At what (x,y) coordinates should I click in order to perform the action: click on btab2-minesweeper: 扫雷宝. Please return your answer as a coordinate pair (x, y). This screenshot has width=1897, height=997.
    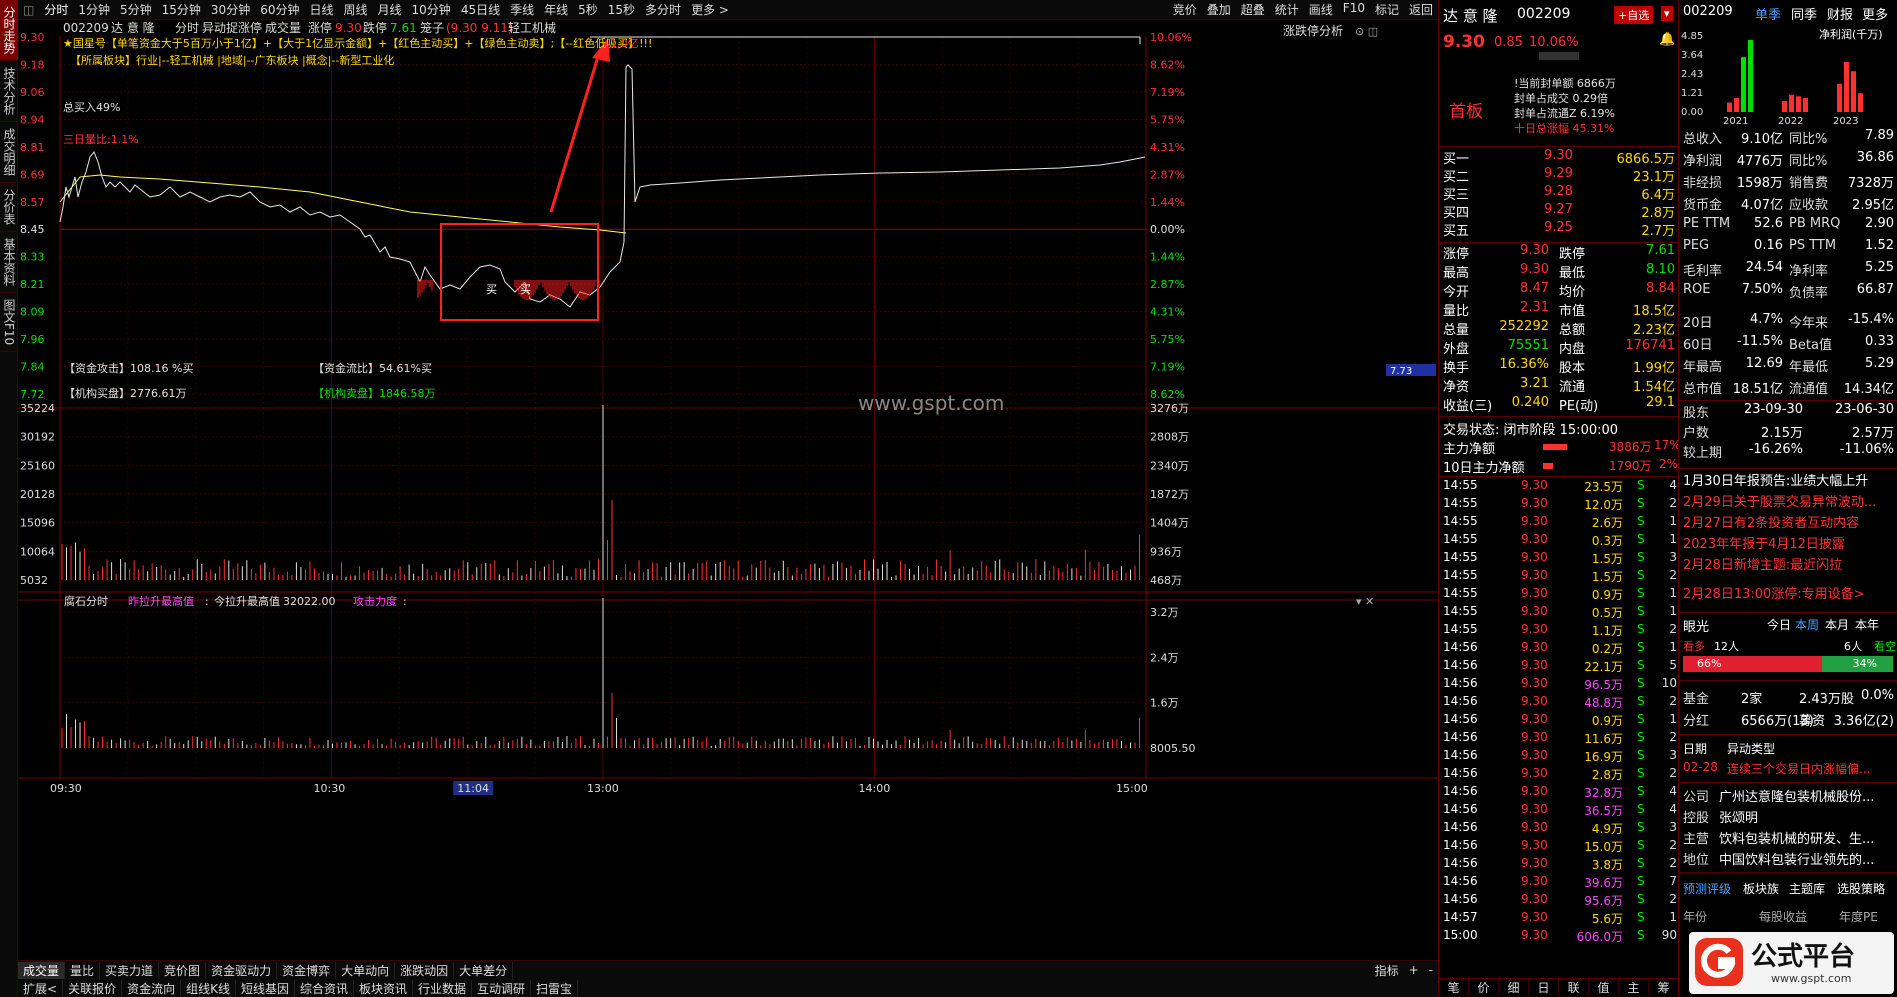
    Looking at the image, I should click on (555, 988).